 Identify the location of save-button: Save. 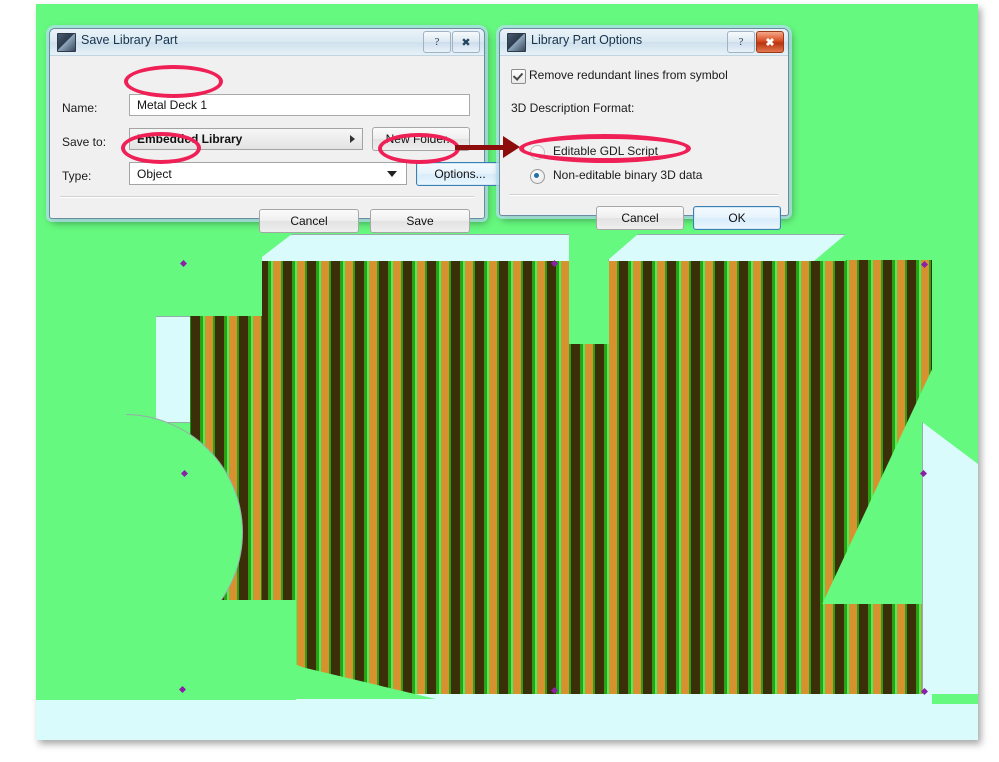
(420, 221).